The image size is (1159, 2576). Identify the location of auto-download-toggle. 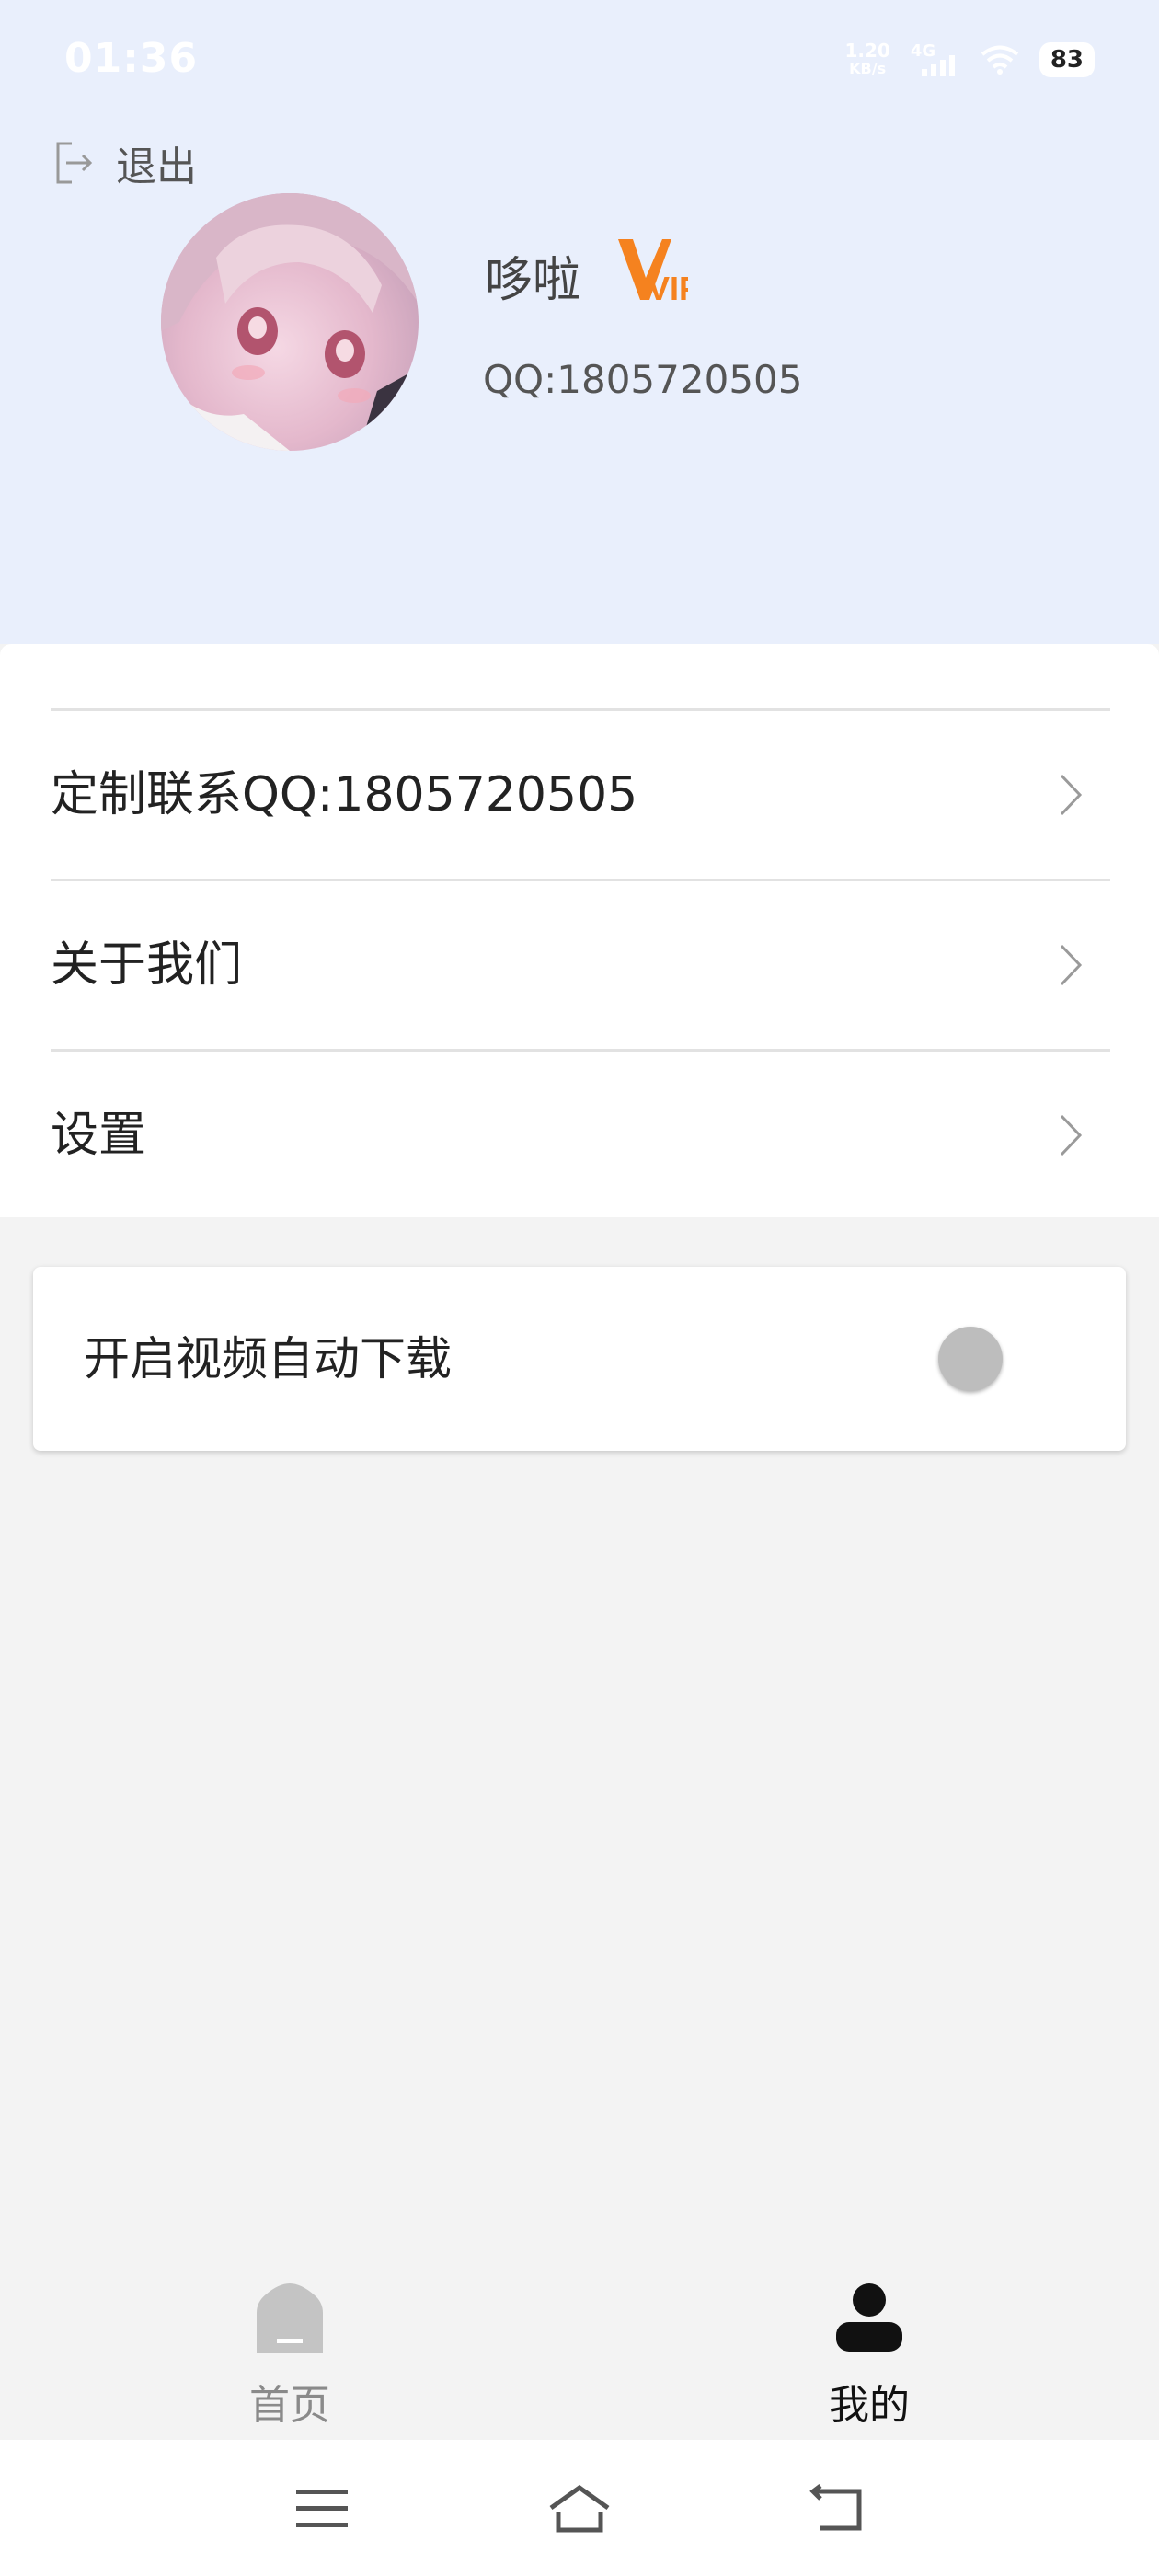
(970, 1359).